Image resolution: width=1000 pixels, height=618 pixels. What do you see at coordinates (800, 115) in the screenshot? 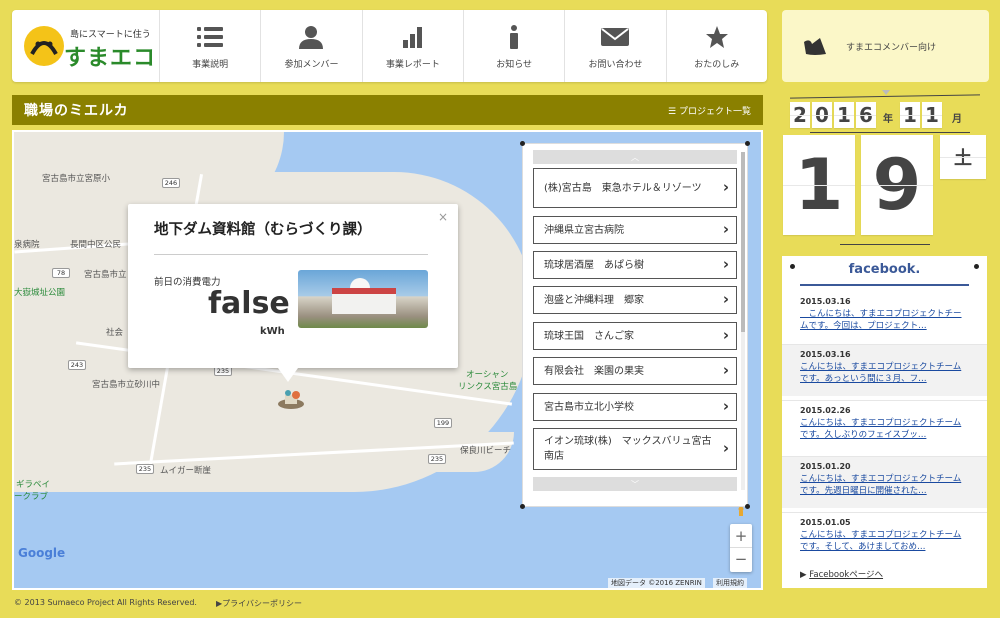
I see `calendar-year-digit: 2` at bounding box center [800, 115].